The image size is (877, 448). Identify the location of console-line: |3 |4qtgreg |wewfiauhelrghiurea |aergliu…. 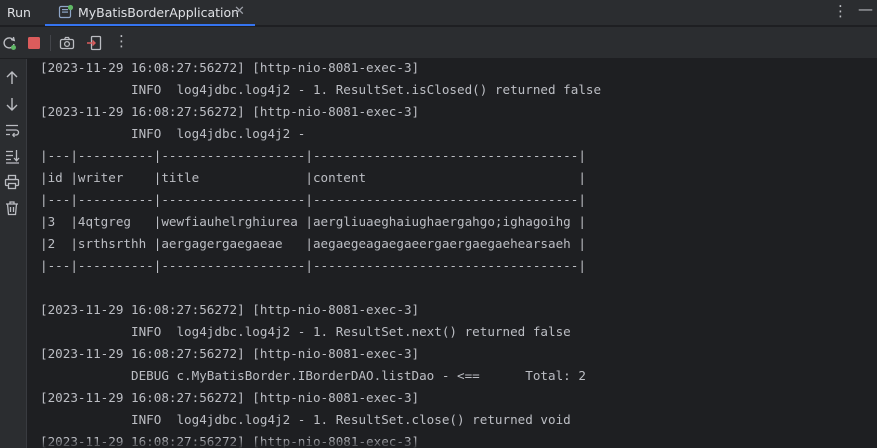
(313, 221).